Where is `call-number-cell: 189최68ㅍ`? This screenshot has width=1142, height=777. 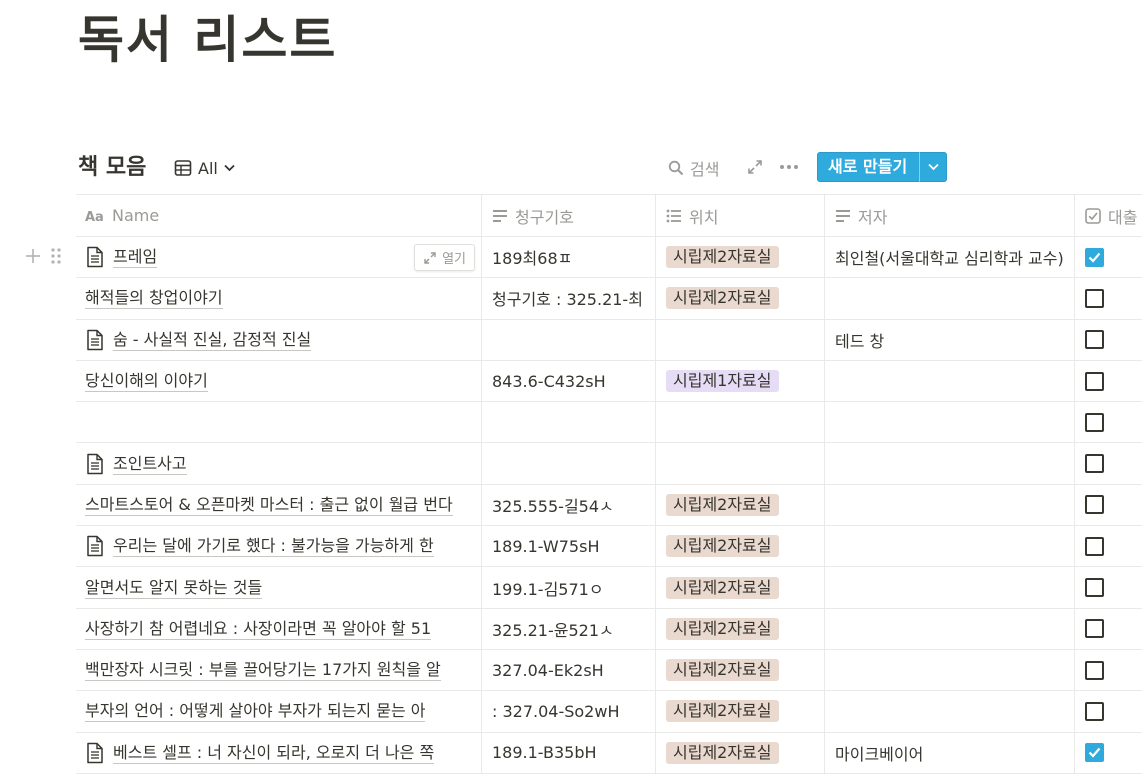 call-number-cell: 189최68ㅍ is located at coordinates (569, 257).